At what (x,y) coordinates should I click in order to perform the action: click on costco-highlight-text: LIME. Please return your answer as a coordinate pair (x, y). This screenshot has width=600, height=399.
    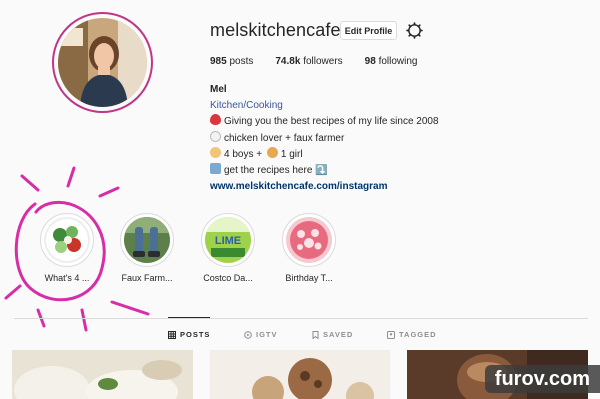
    Looking at the image, I should click on (228, 241).